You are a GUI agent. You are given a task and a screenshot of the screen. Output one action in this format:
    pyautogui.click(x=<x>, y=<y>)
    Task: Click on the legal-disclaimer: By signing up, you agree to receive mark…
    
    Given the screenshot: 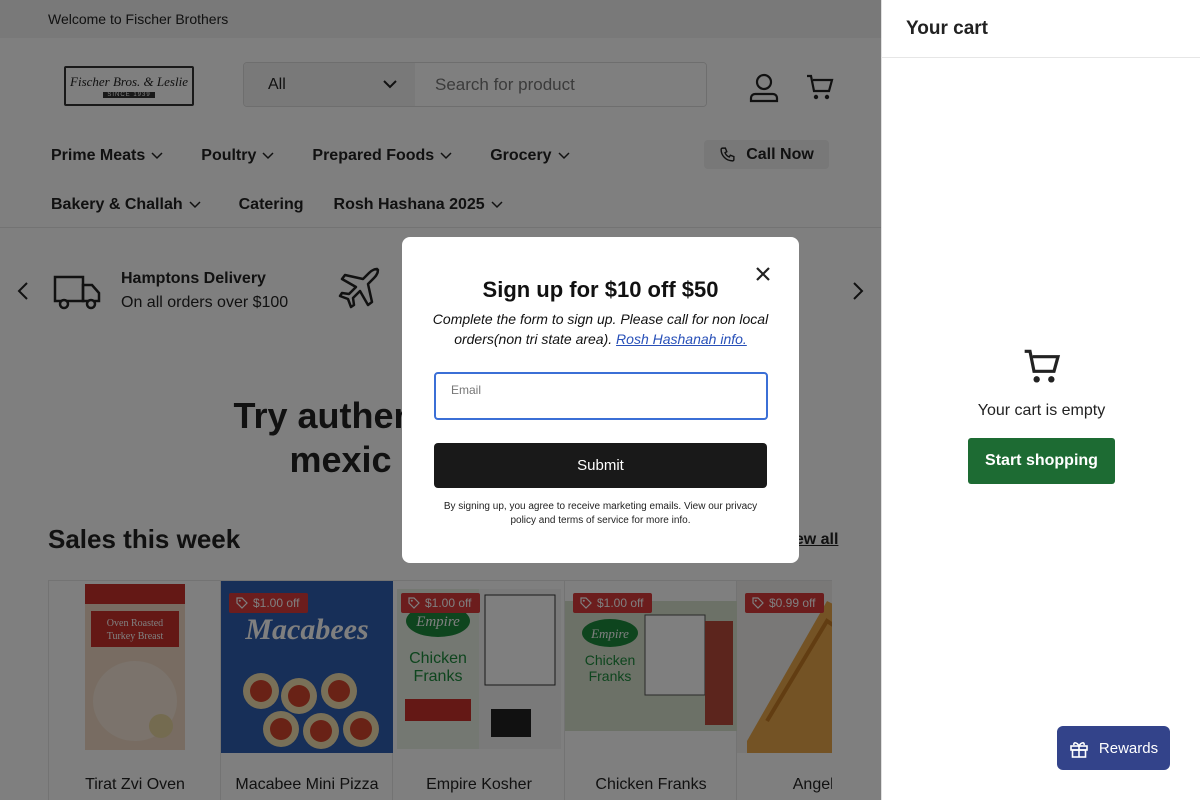 What is the action you would take?
    pyautogui.click(x=600, y=513)
    